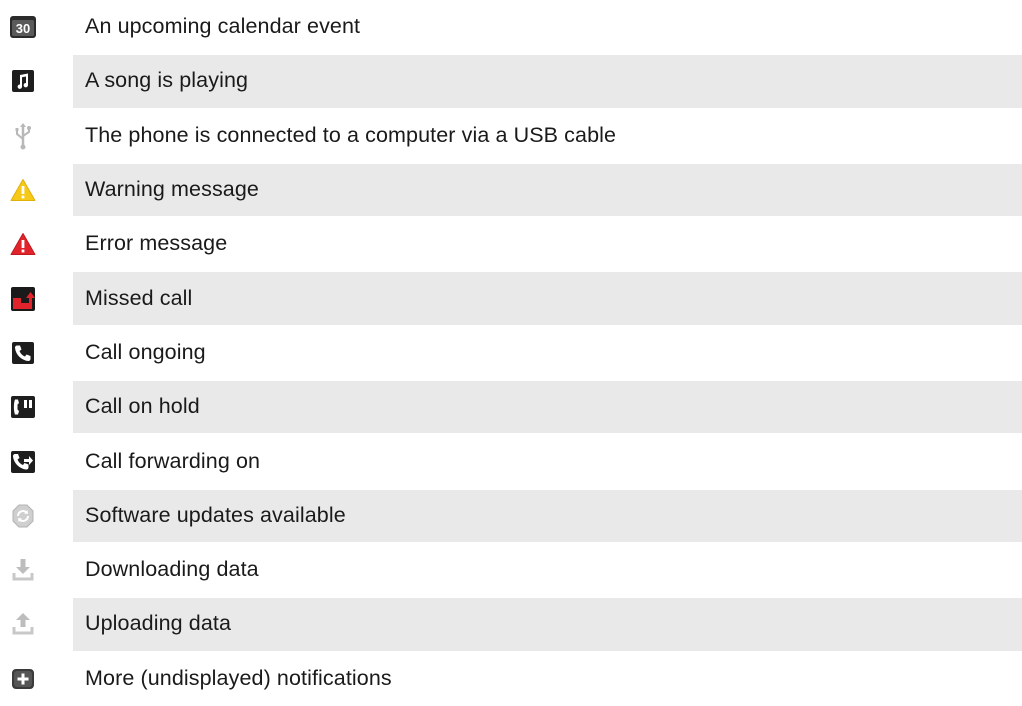  What do you see at coordinates (23, 462) in the screenshot?
I see `call-forward-icon` at bounding box center [23, 462].